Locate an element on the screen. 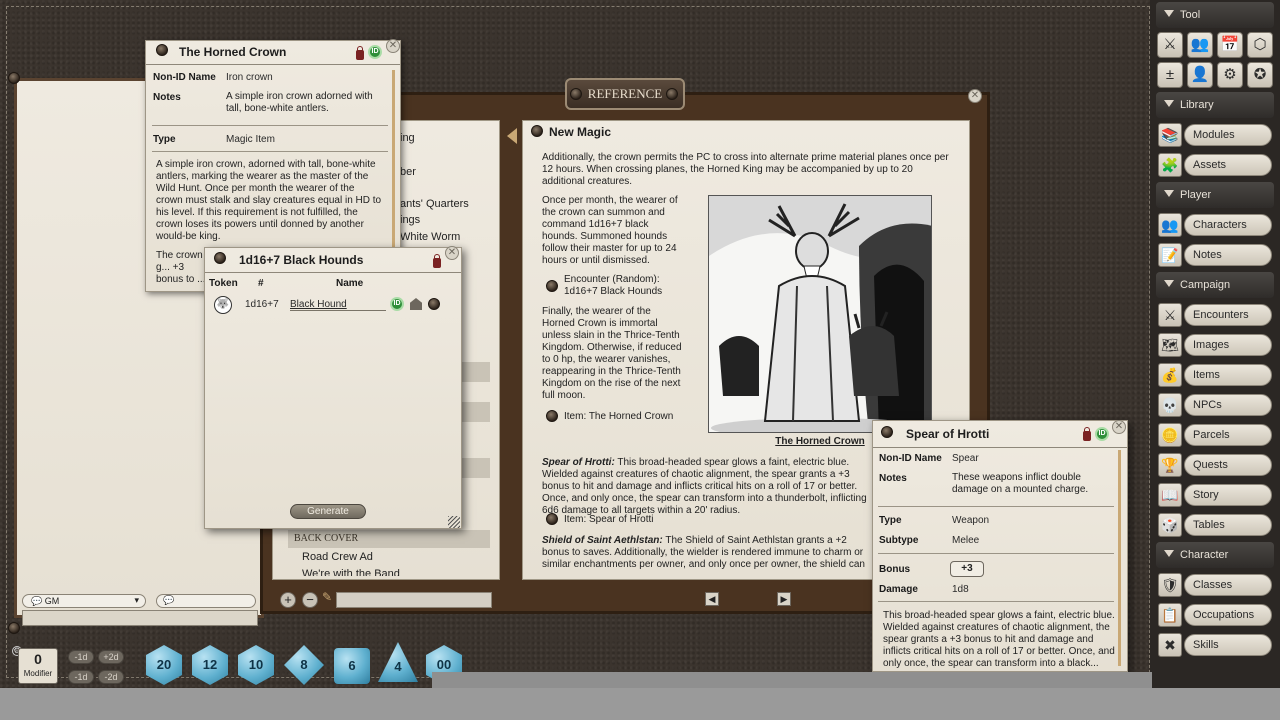 This screenshot has height=720, width=1280. generate-label: Generate is located at coordinates (328, 511).